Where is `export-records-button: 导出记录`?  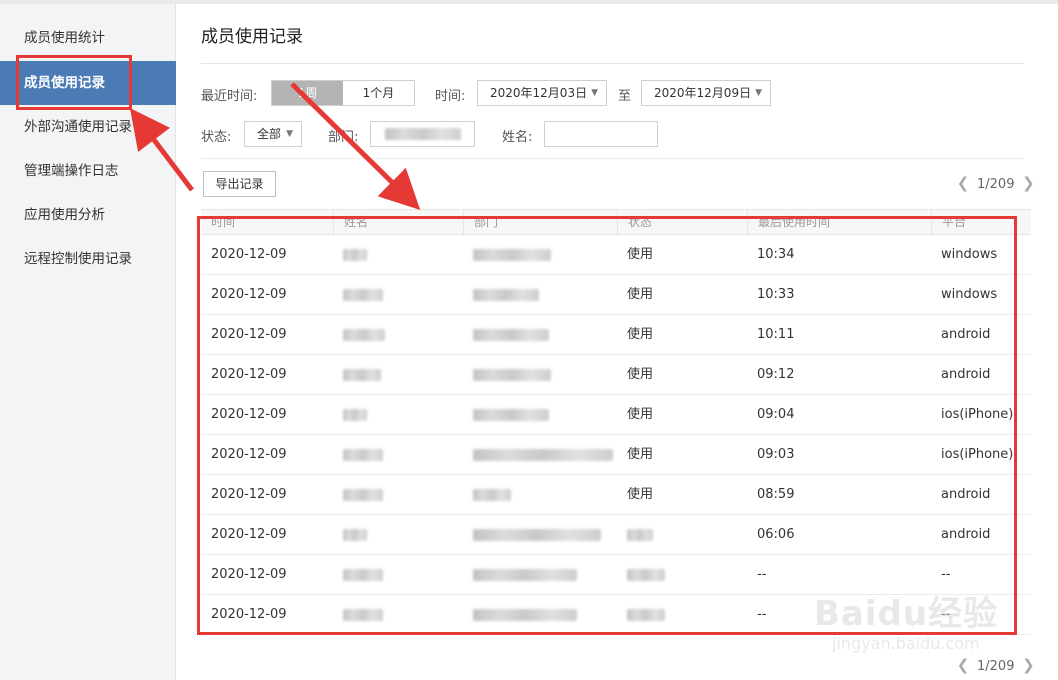
export-records-button: 导出记录 is located at coordinates (239, 184).